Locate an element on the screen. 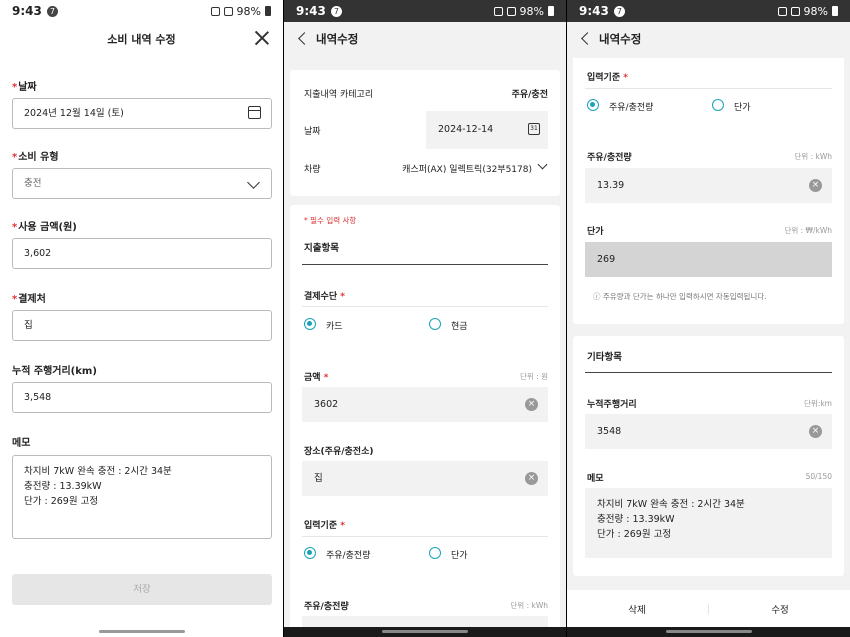 The width and height of the screenshot is (850, 637). close-icon is located at coordinates (262, 38).